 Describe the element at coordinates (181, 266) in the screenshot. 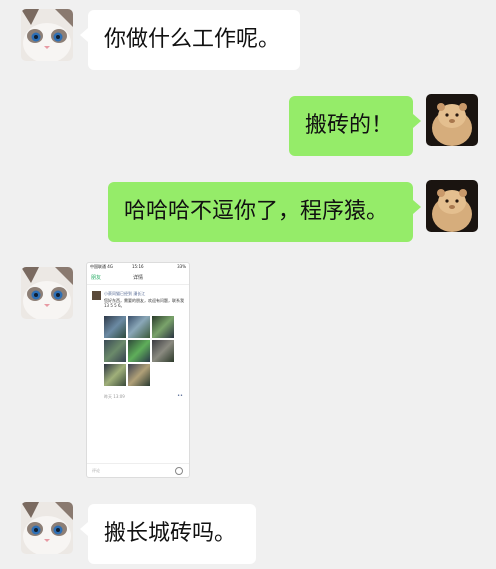

I see `status-battery: 33%` at that location.